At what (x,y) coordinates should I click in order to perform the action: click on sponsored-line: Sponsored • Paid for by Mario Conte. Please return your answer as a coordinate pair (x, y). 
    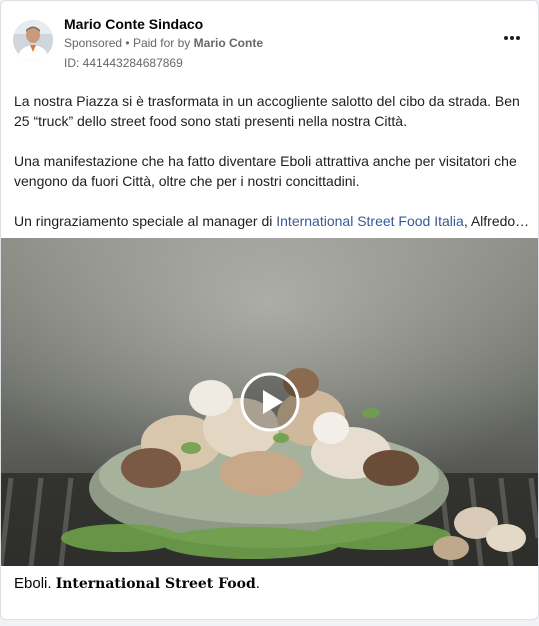
    Looking at the image, I should click on (163, 43).